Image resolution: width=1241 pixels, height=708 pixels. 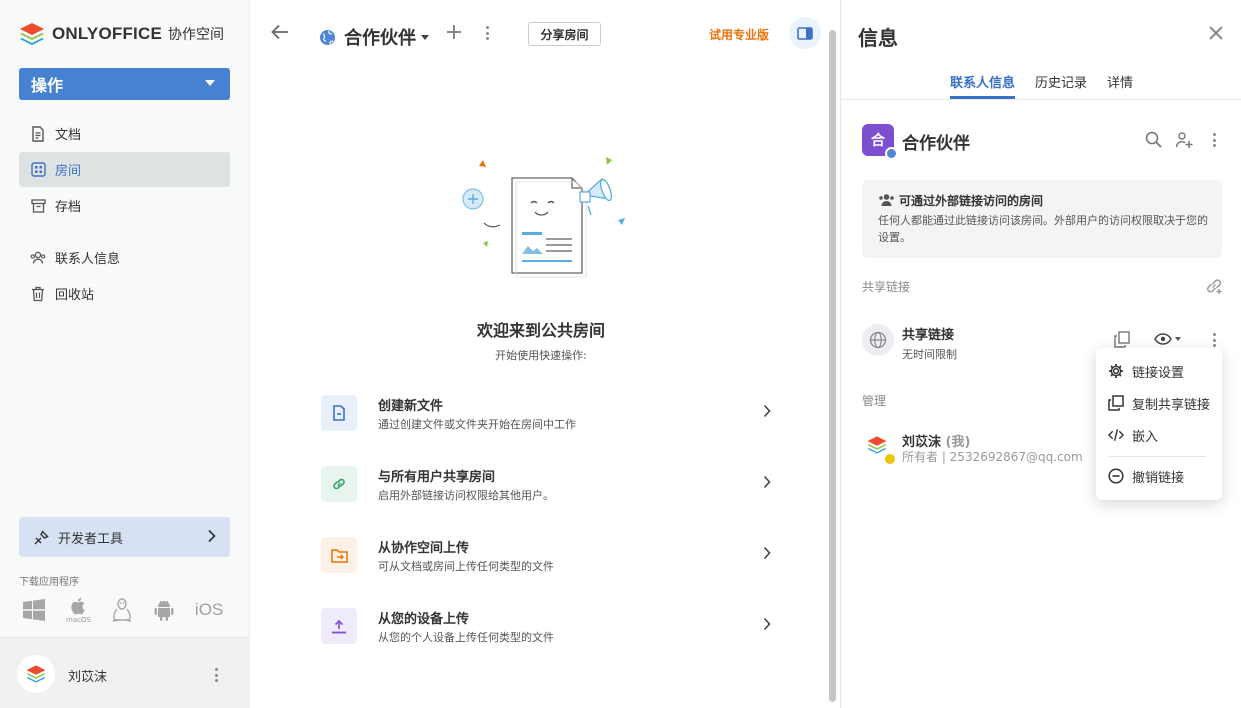 I want to click on quick-action-title: 创建新文件, so click(x=411, y=406).